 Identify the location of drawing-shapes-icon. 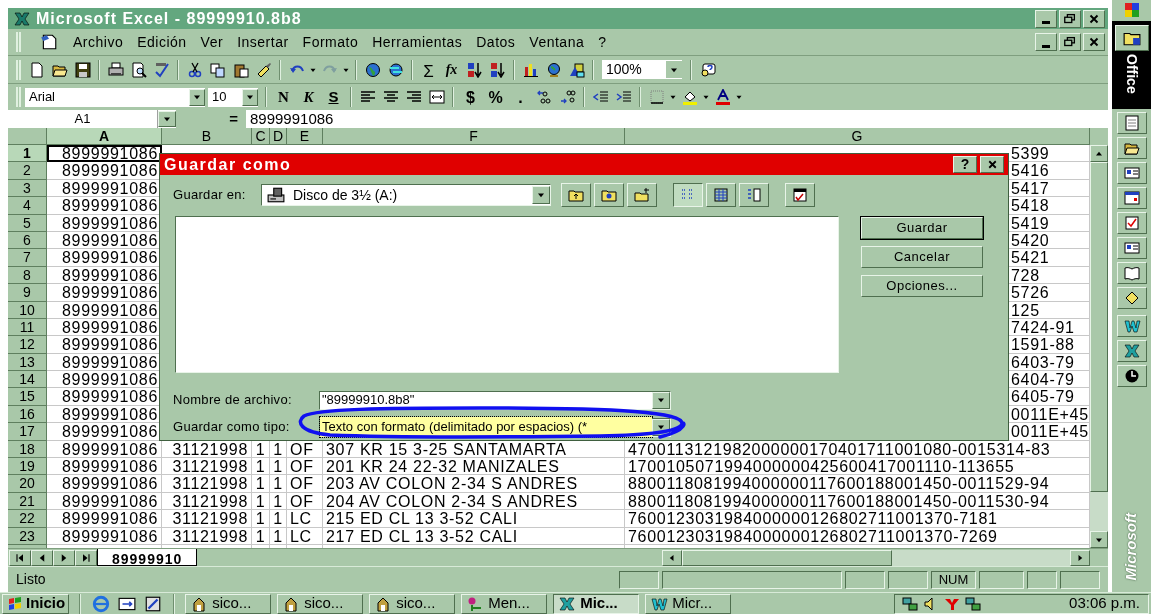
(576, 69).